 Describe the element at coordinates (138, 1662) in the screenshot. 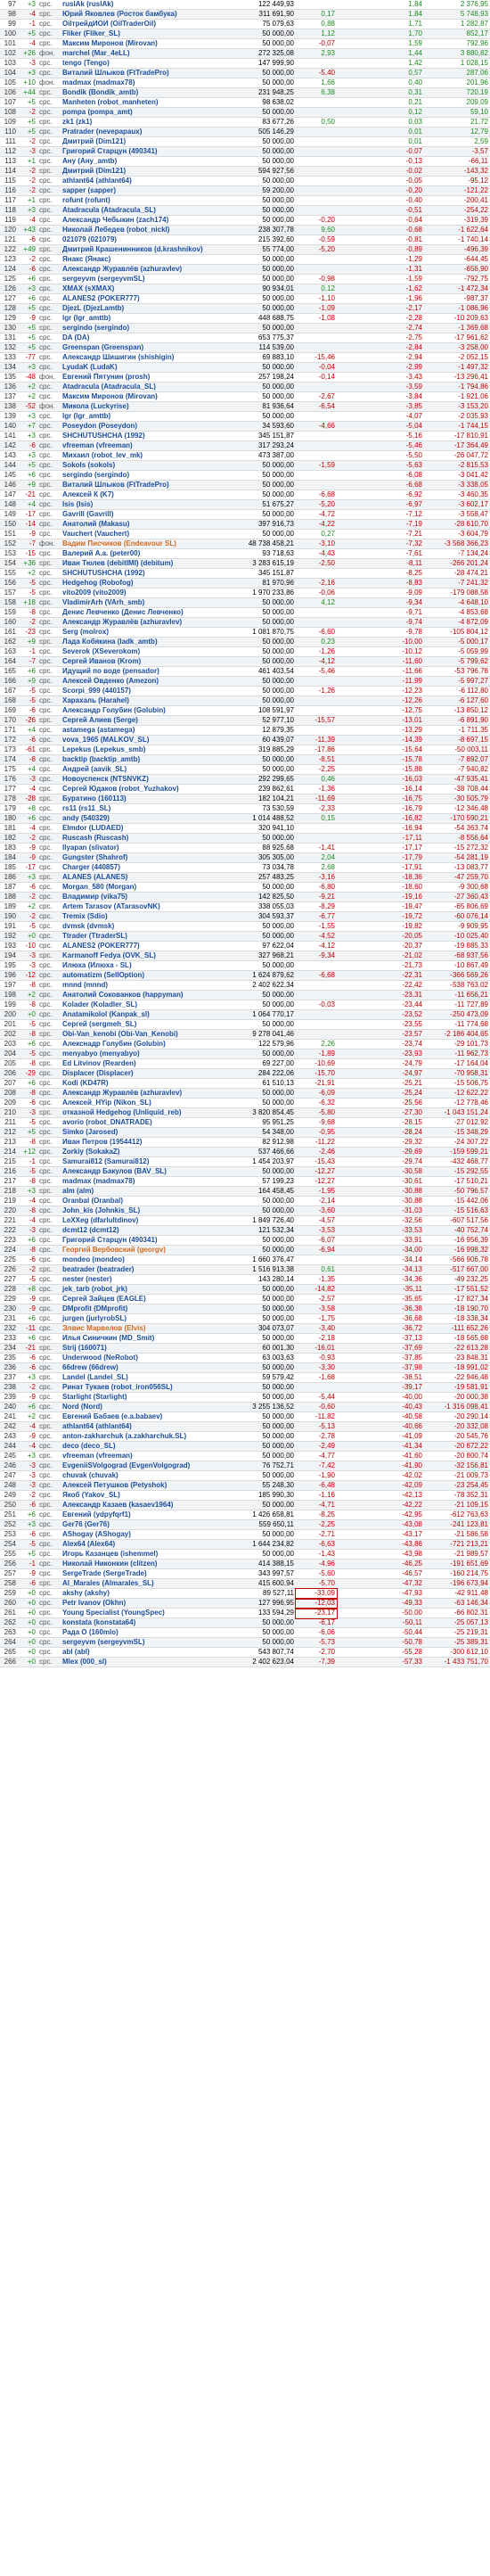

I see `cell-participant-name: Mlex (000_sl)` at that location.